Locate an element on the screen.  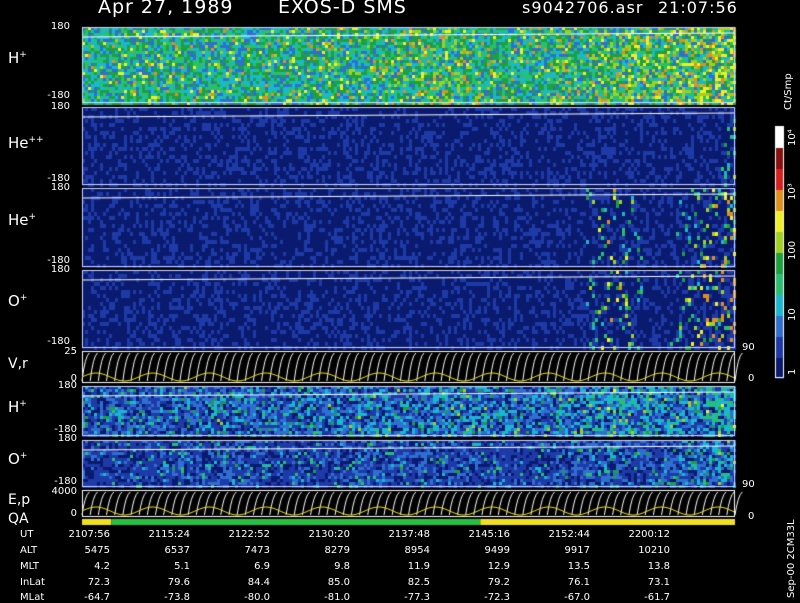
table-cell: 79.2 is located at coordinates (498, 582).